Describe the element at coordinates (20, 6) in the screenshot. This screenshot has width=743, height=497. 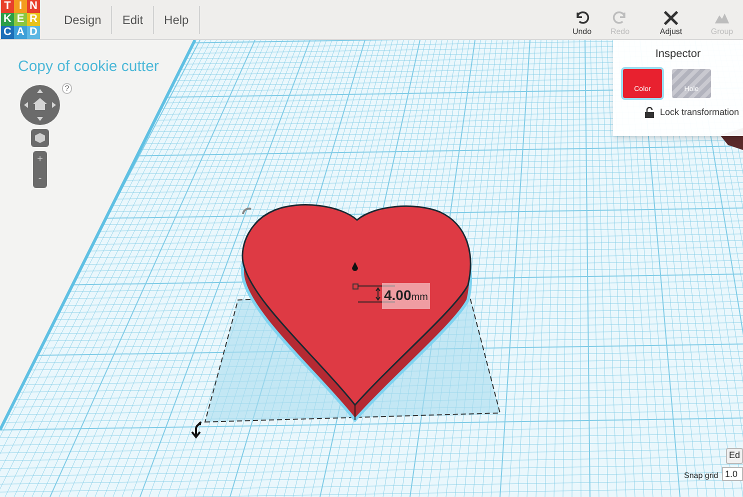
I see `logo-letter: I` at that location.